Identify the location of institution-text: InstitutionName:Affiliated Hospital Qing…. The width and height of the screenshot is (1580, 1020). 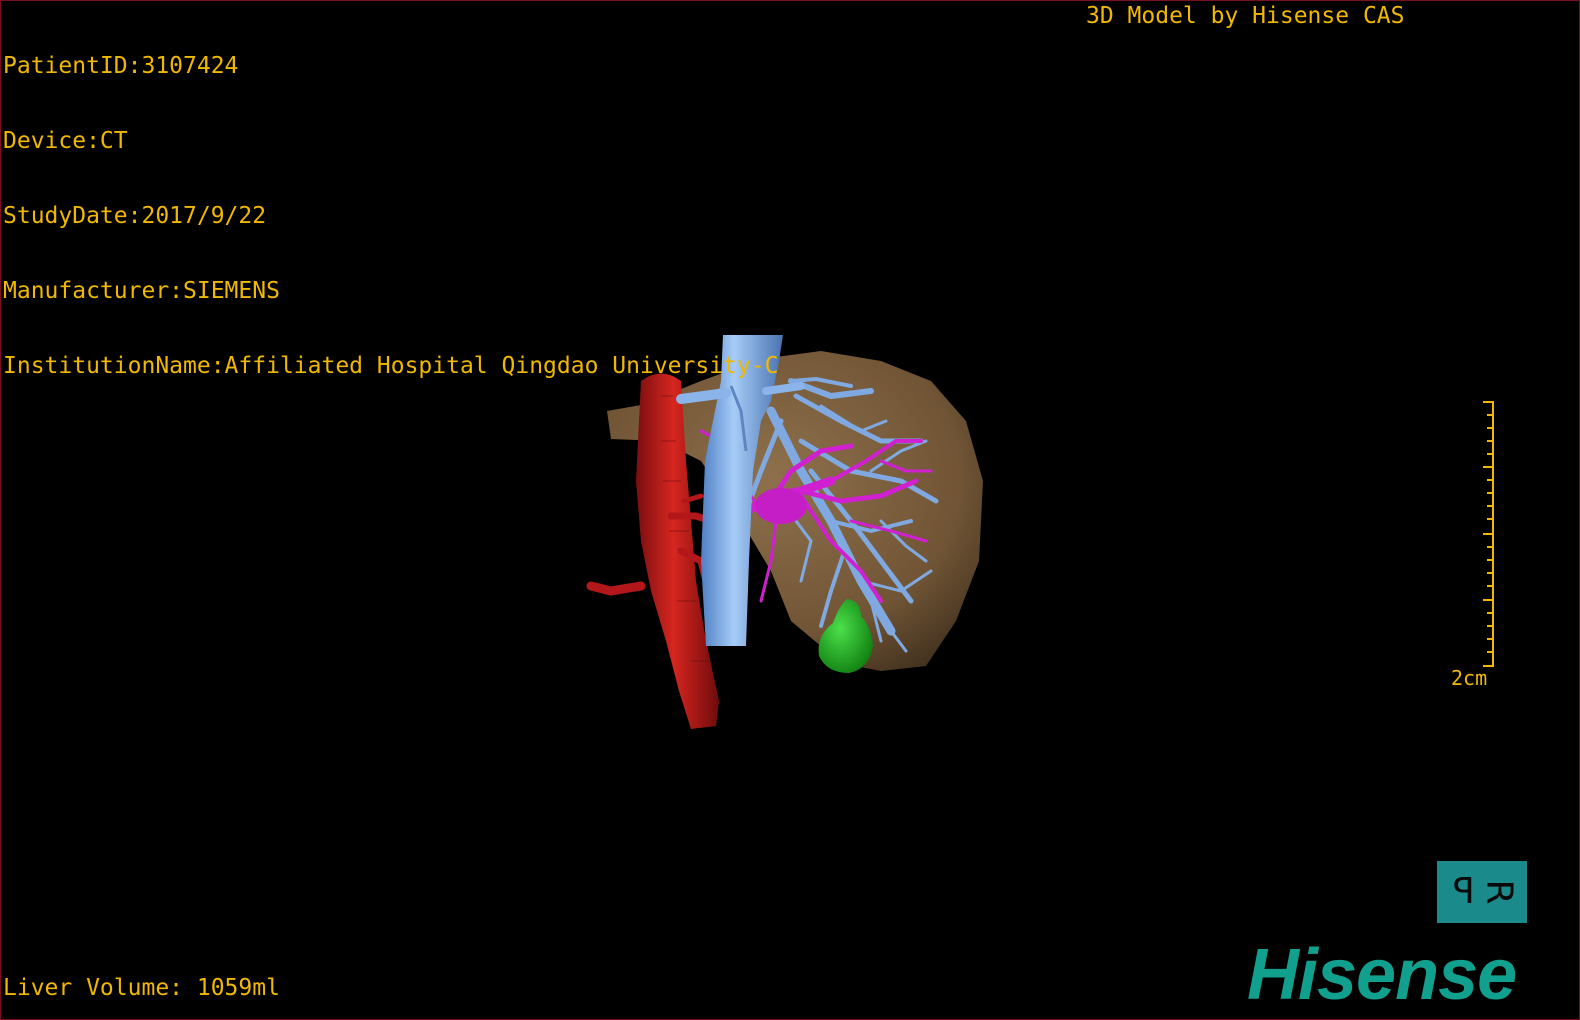
(391, 366).